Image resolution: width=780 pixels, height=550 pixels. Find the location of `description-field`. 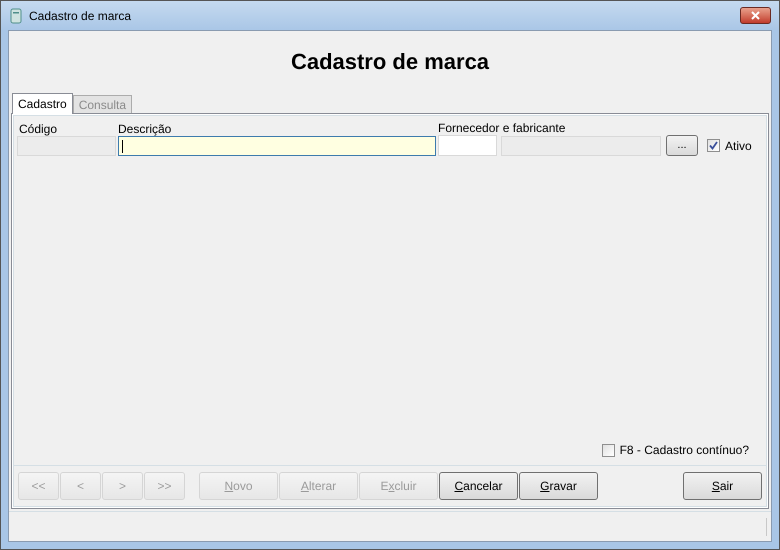

description-field is located at coordinates (277, 146).